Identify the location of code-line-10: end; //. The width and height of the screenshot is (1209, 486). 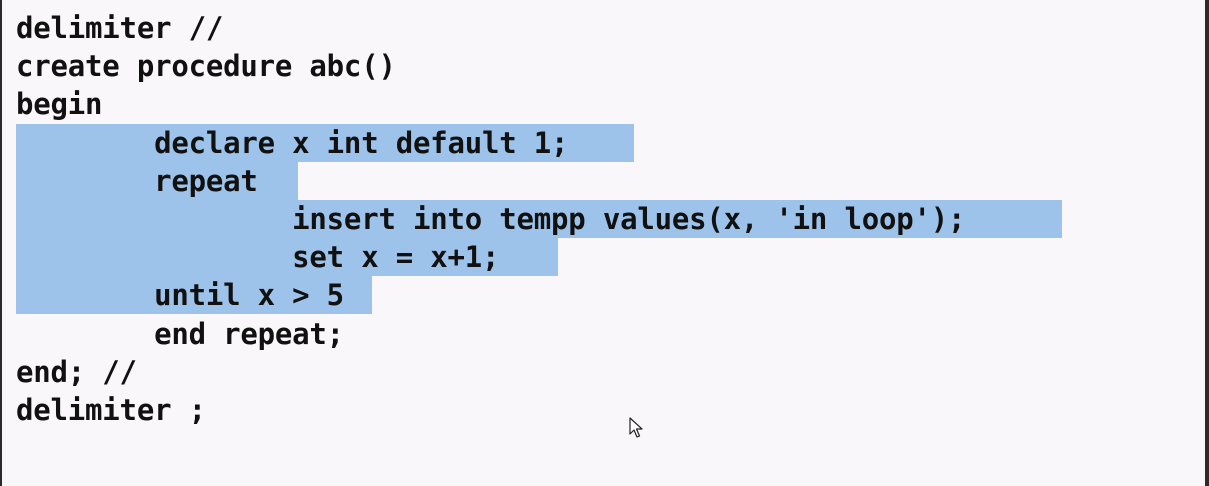
(76, 372).